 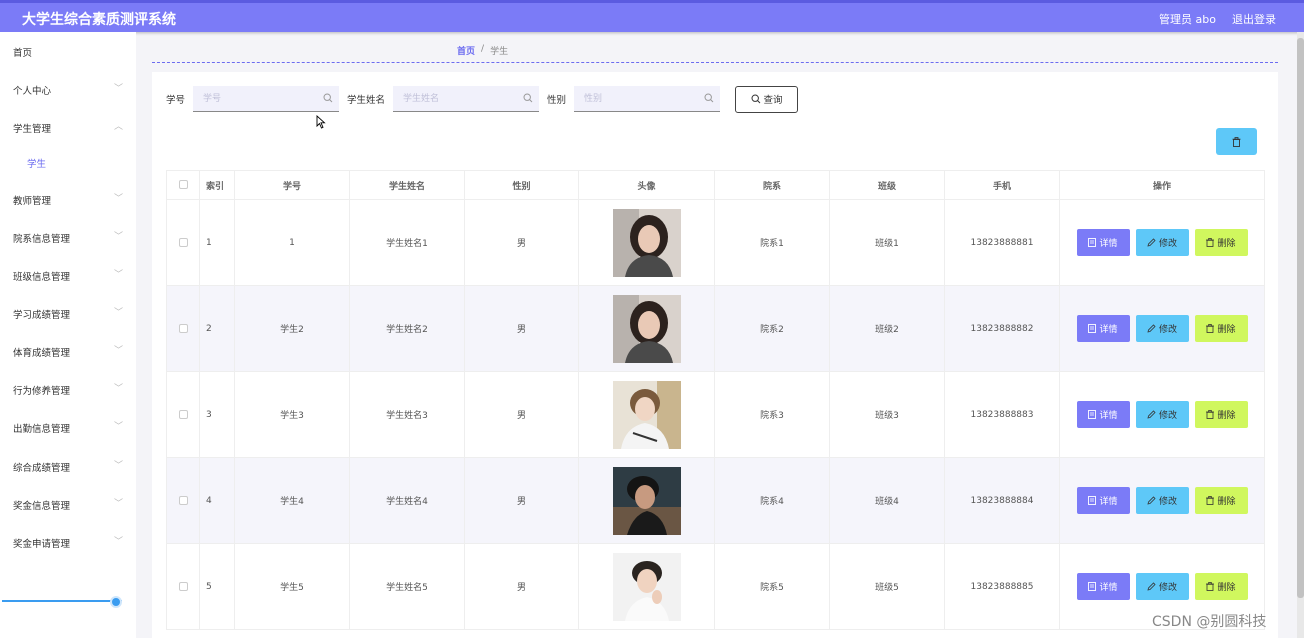 I want to click on sidebar-item-home: 首页, so click(x=68, y=51).